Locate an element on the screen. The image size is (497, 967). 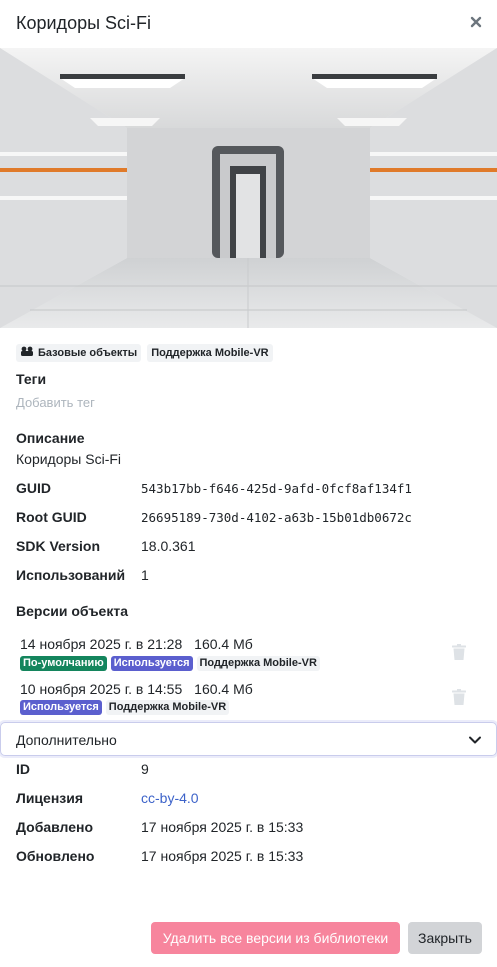
id-label: ID is located at coordinates (23, 769).